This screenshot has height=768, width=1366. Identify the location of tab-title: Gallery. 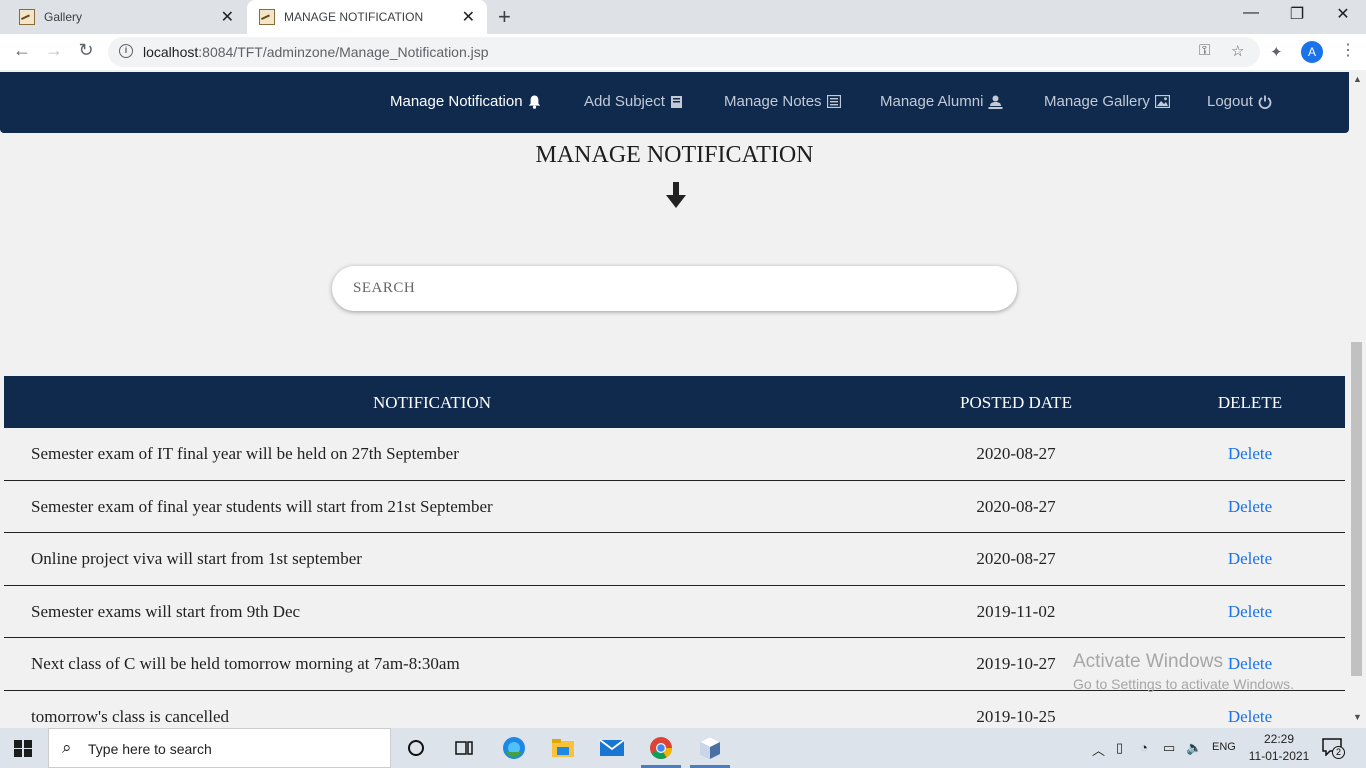
(63, 17).